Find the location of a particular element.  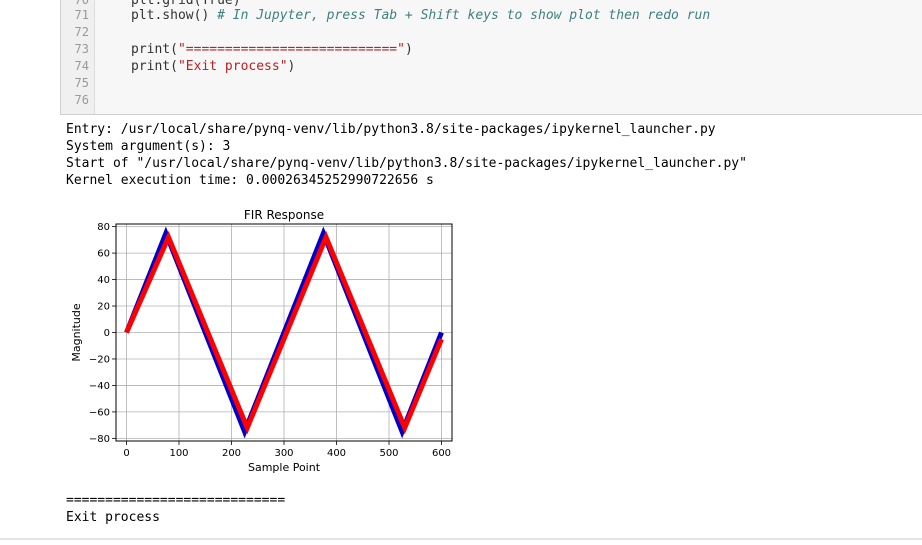

y-tick-label: 0 is located at coordinates (107, 333).